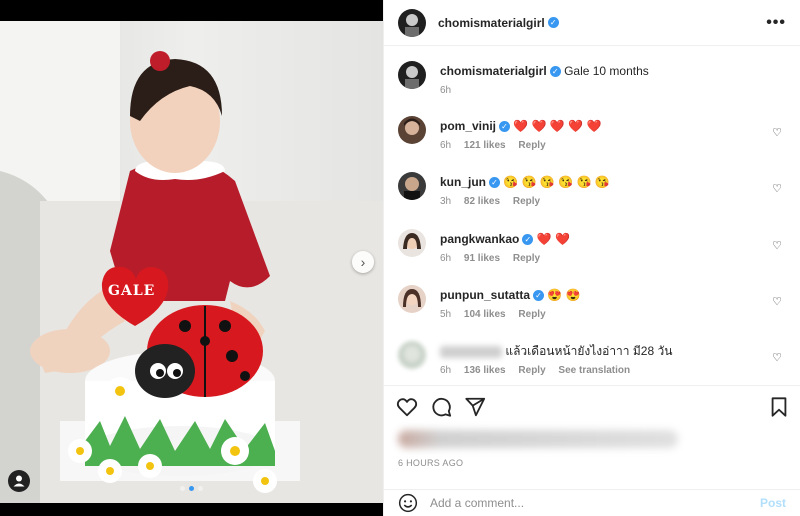 The width and height of the screenshot is (800, 516). What do you see at coordinates (475, 407) in the screenshot?
I see `share-icon` at bounding box center [475, 407].